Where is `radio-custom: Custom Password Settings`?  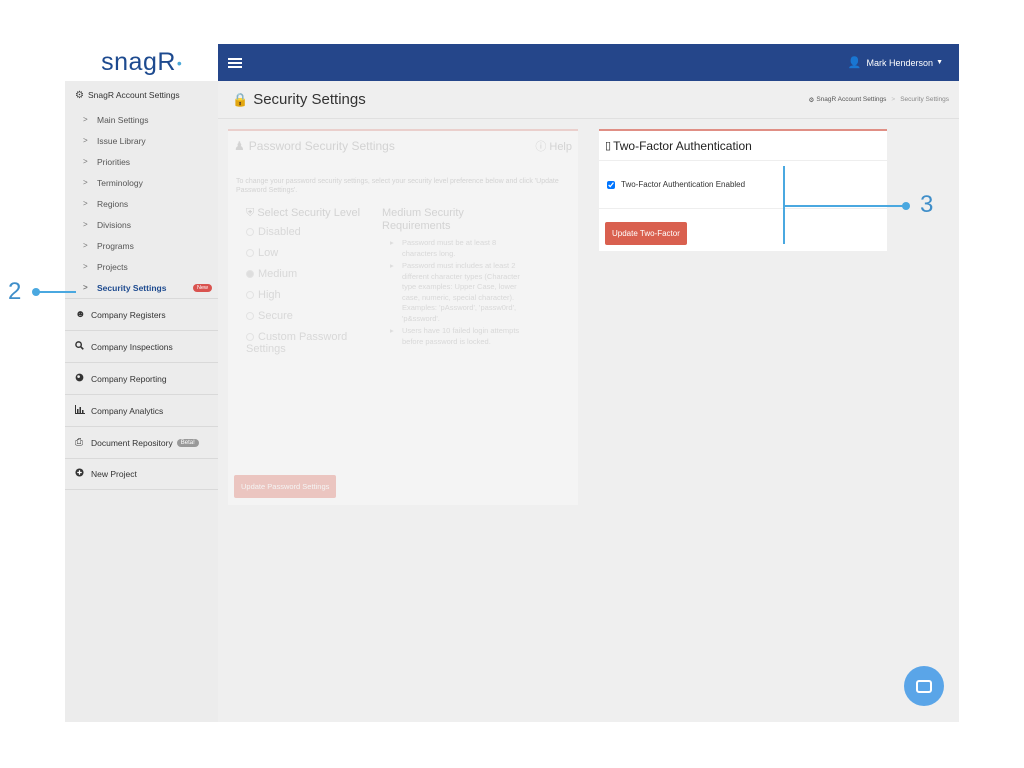
radio-custom: Custom Password Settings is located at coordinates (314, 342).